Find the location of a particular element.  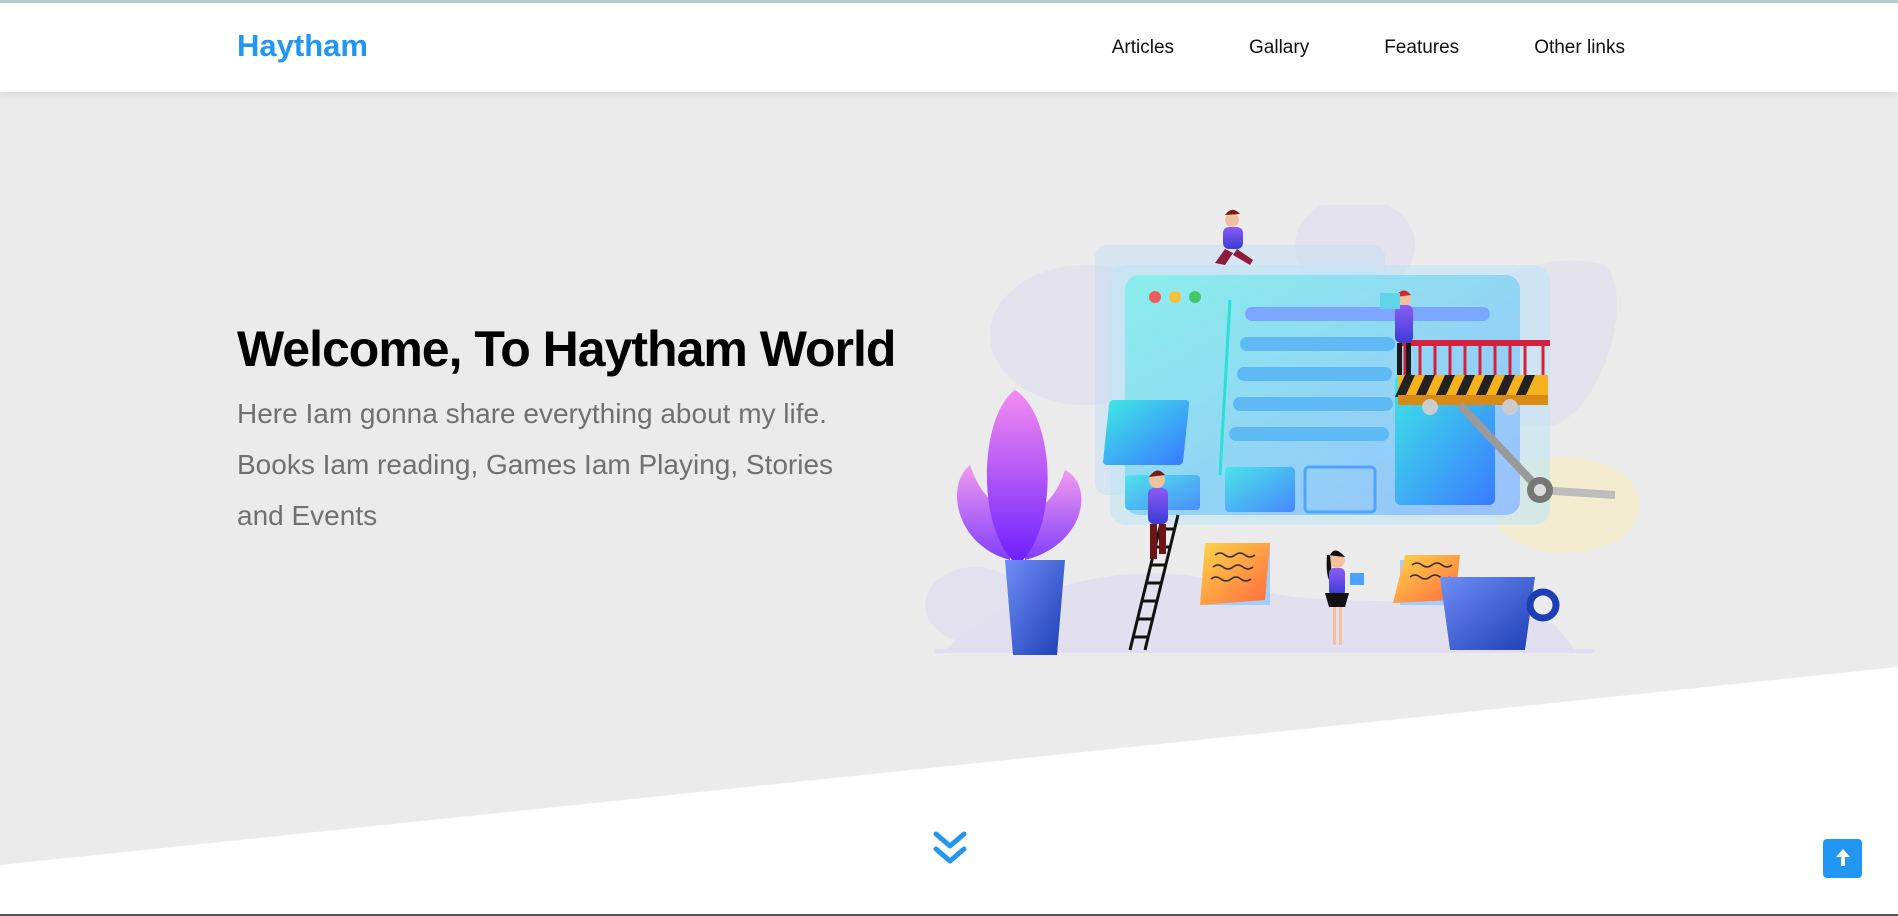

nav-link-articles: Articles is located at coordinates (1143, 48).